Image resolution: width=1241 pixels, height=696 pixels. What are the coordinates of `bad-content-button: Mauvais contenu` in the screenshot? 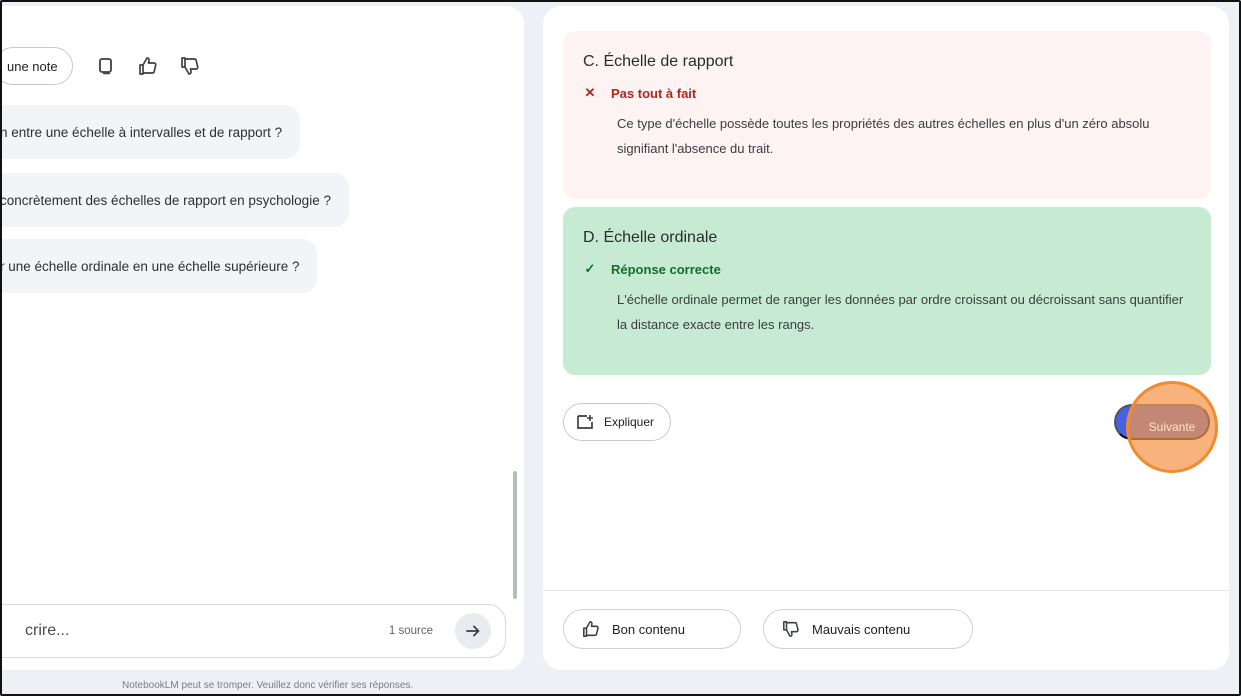 It's located at (868, 629).